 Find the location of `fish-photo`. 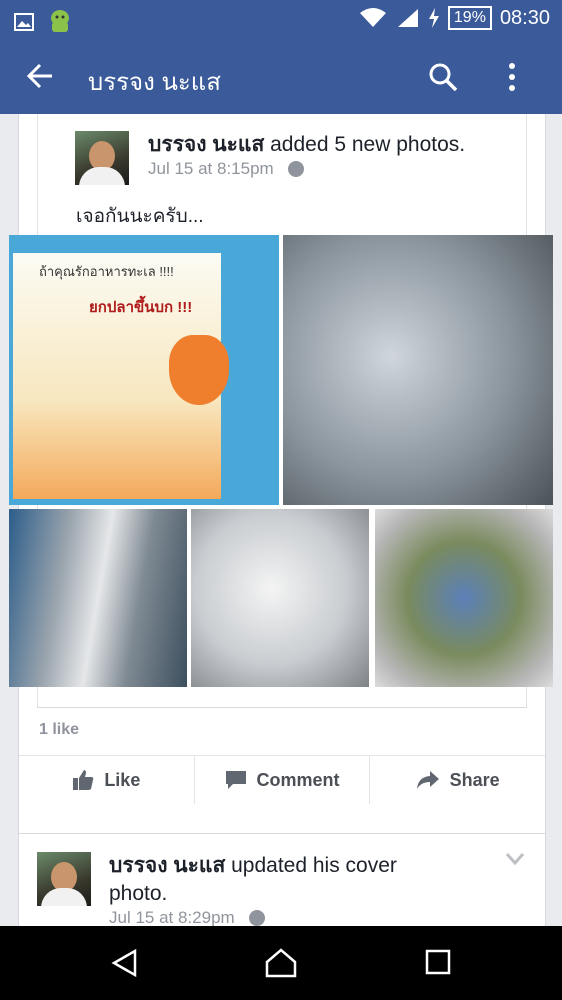

fish-photo is located at coordinates (418, 370).